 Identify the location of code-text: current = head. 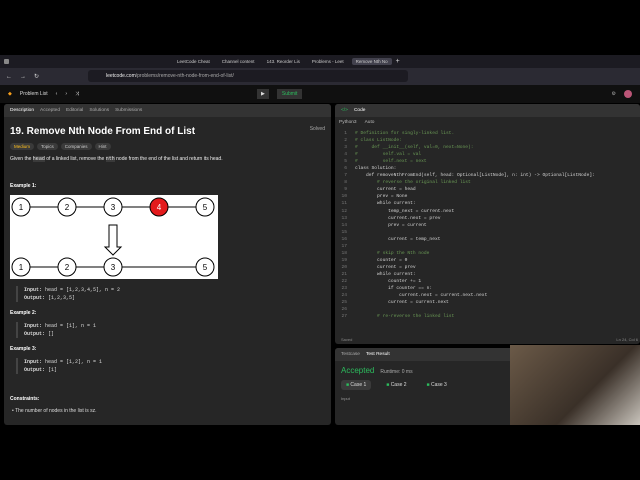
(385, 190).